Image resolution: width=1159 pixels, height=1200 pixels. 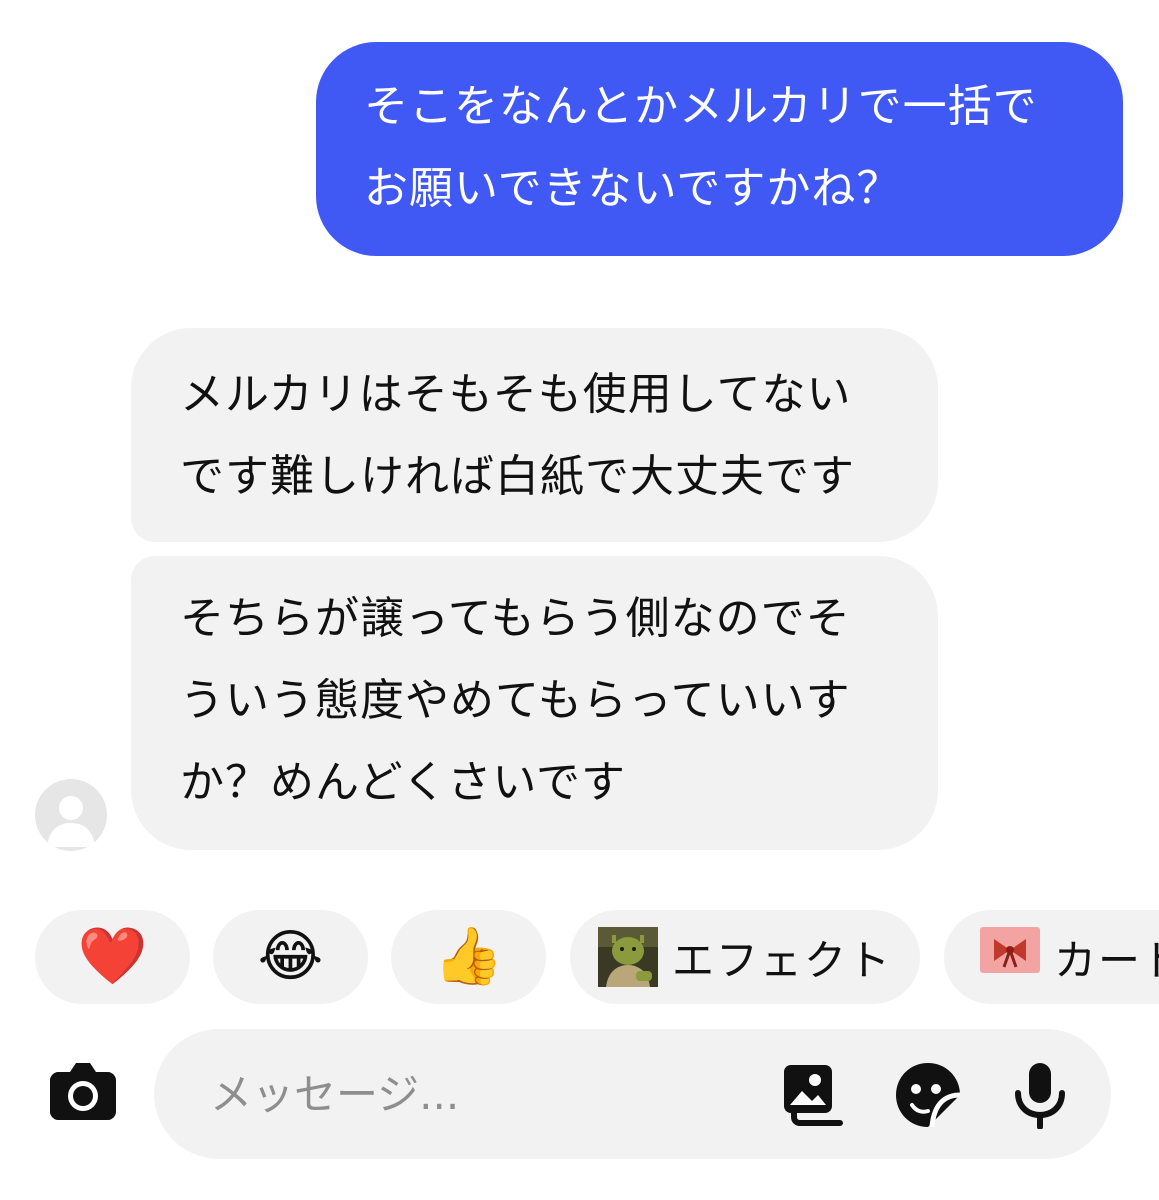 I want to click on effect-thumbnail-icon, so click(x=627, y=957).